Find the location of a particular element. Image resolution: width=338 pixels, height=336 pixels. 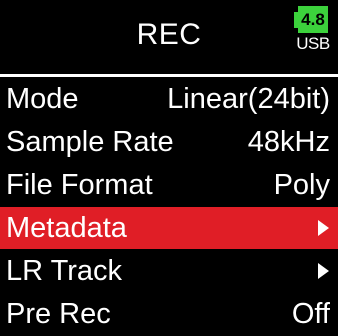

menu-item-label: File Format is located at coordinates (79, 185).